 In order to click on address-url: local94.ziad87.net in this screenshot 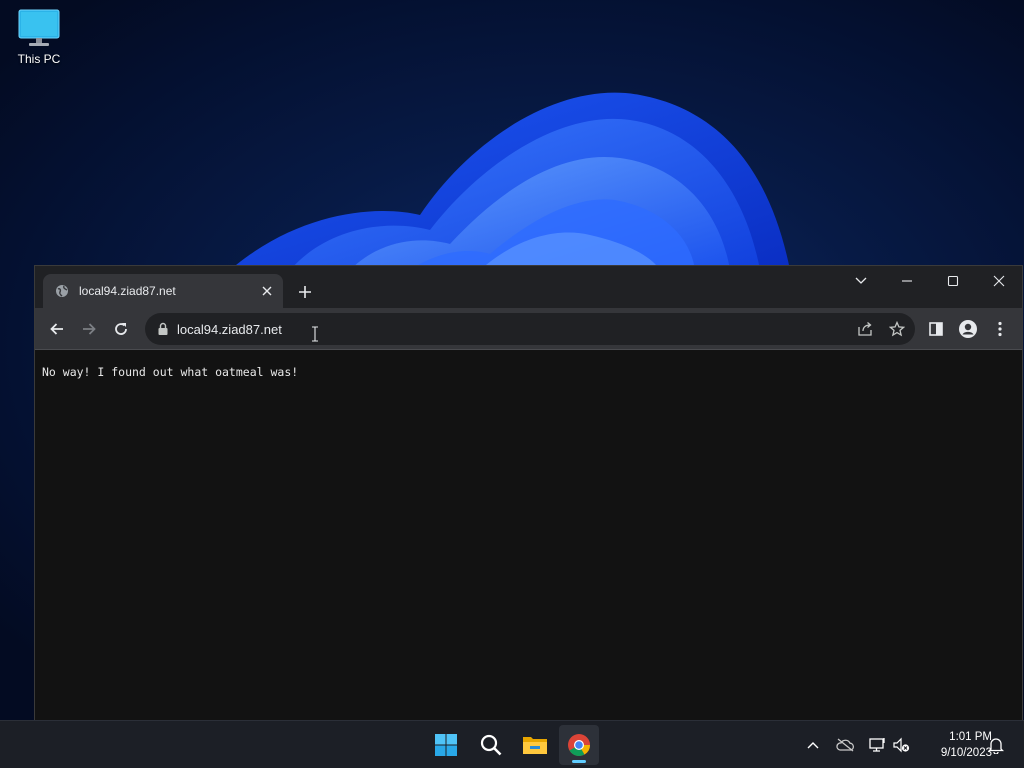, I will do `click(229, 329)`.